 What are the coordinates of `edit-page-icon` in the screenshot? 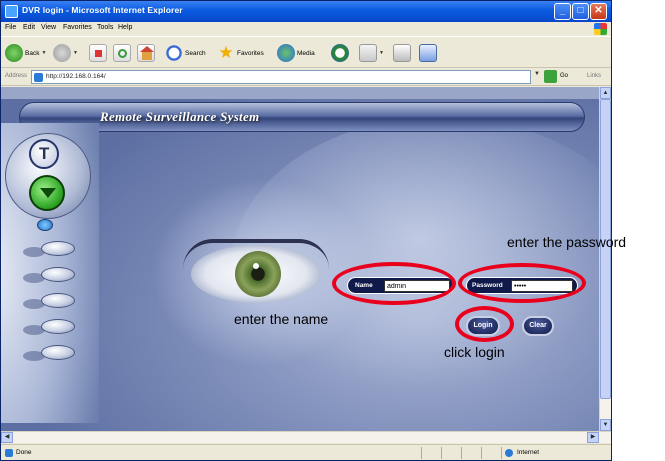 It's located at (428, 53).